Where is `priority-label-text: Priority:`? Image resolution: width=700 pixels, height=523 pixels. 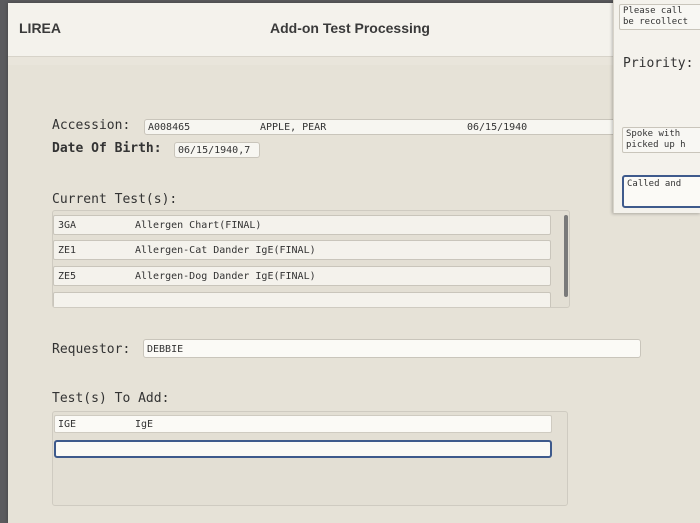 priority-label-text: Priority: is located at coordinates (658, 63).